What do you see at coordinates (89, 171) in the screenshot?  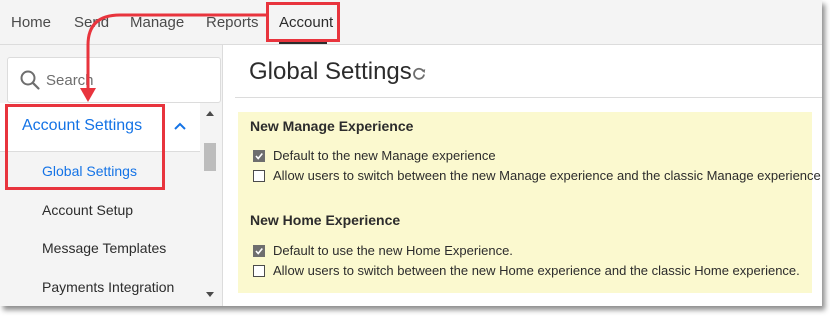 I see `sidebar-item-global-settings: Global Settings` at bounding box center [89, 171].